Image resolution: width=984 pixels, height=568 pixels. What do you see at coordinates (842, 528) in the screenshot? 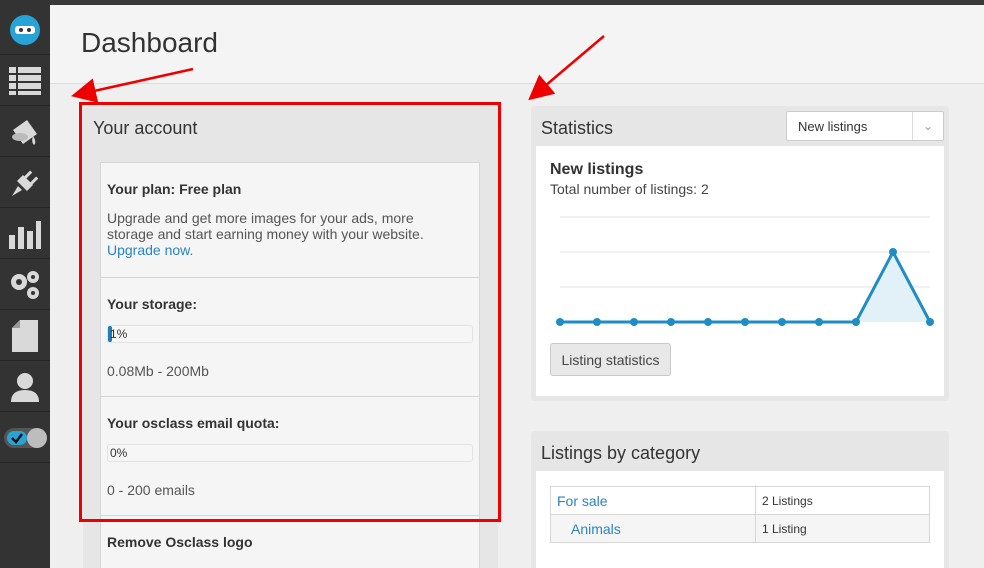
I see `count-cell: 1 Listing` at bounding box center [842, 528].